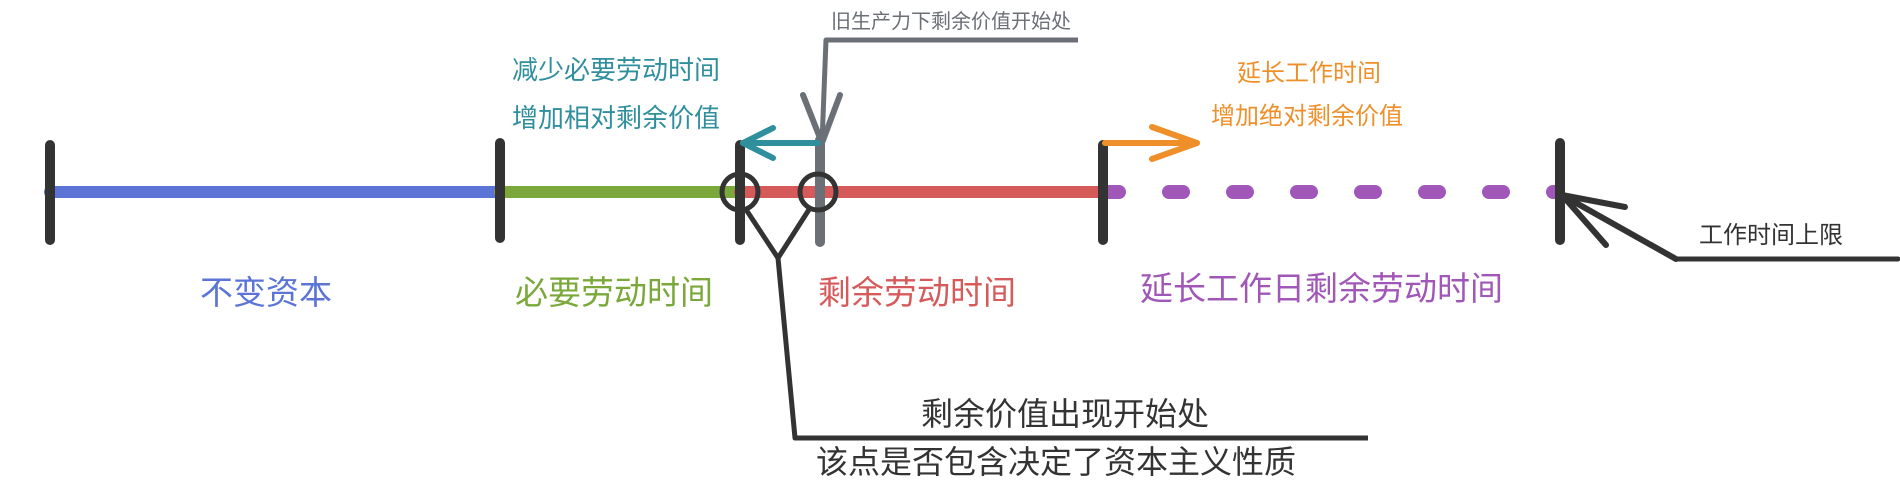  I want to click on necessary-labor-label: 必要劳动时间, so click(614, 292).